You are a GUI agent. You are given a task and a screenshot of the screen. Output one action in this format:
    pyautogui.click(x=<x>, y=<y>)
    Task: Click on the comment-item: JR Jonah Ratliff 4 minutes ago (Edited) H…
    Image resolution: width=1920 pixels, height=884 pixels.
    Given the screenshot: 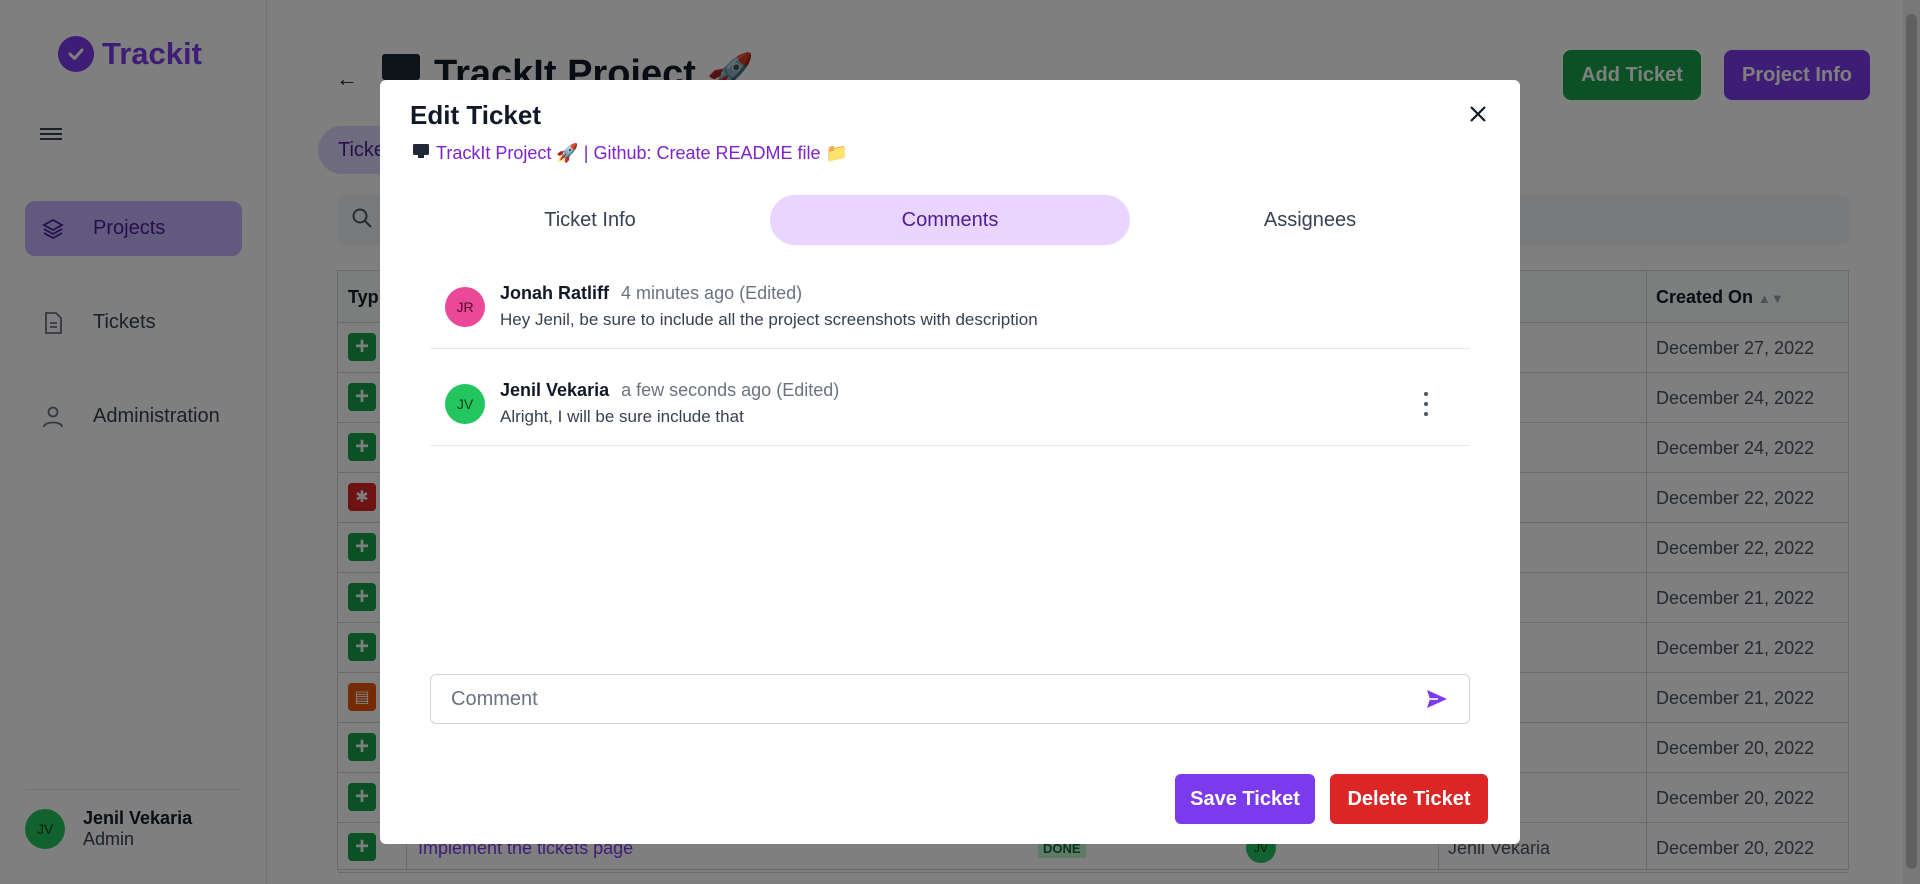 What is the action you would take?
    pyautogui.click(x=950, y=307)
    